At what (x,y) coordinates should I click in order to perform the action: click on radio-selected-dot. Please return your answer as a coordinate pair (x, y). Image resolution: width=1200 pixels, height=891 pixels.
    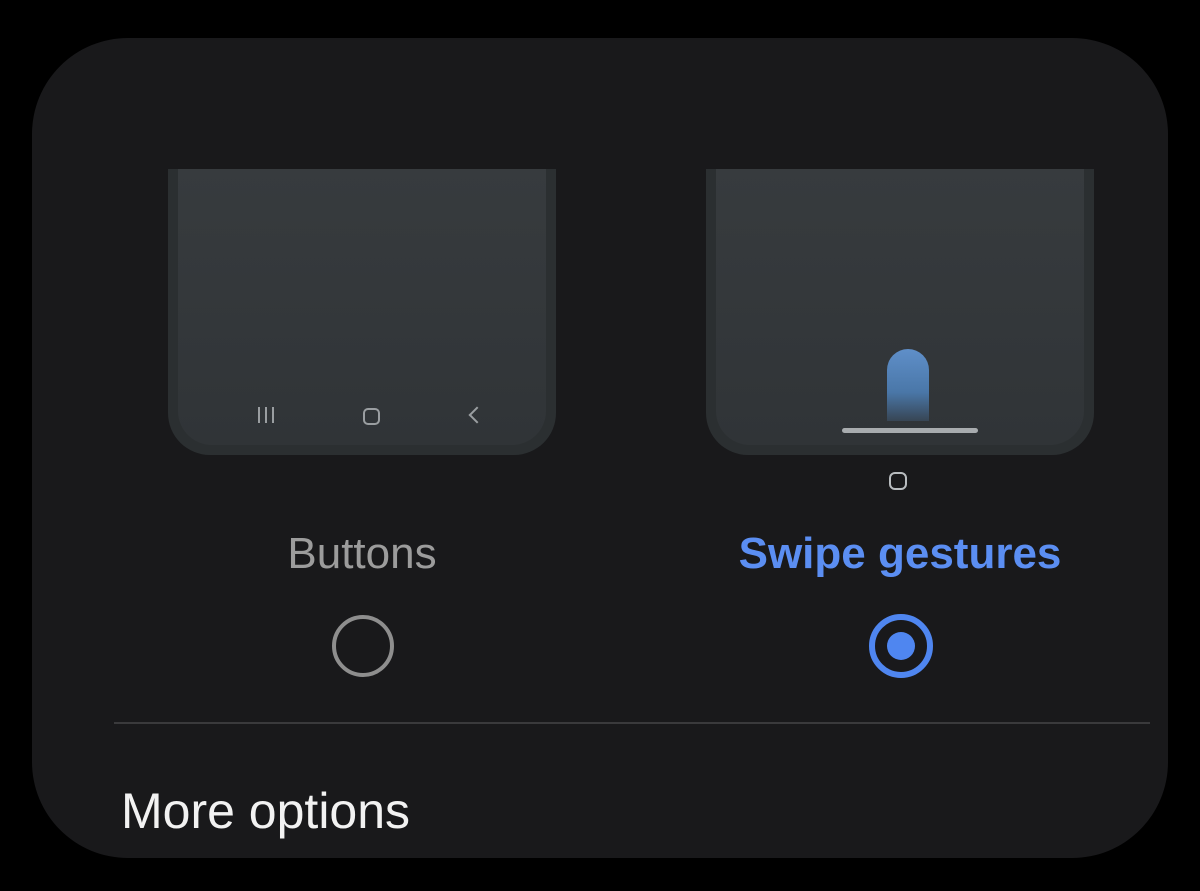
    Looking at the image, I should click on (901, 646).